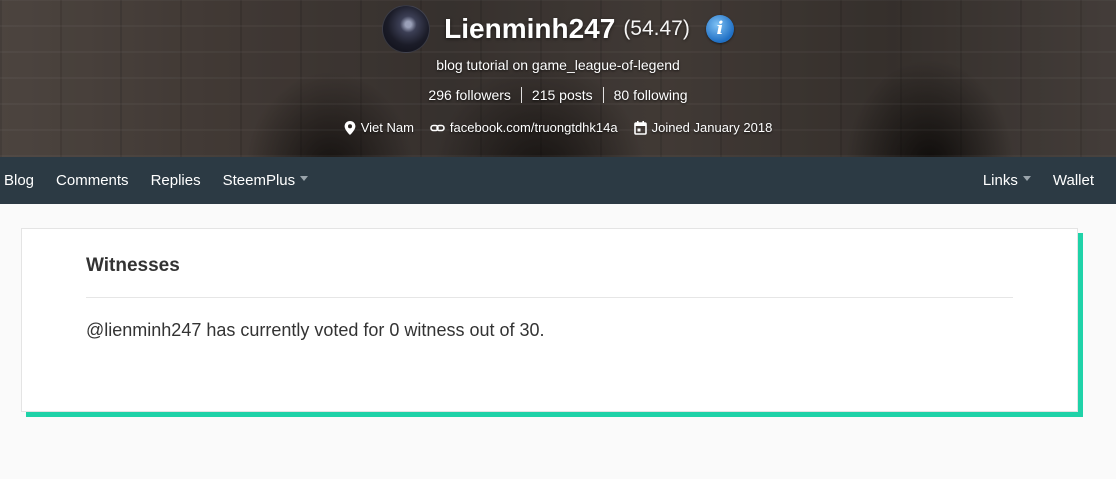 This screenshot has width=1116, height=479. Describe the element at coordinates (19, 180) in the screenshot. I see `nav-blog: Blog` at that location.